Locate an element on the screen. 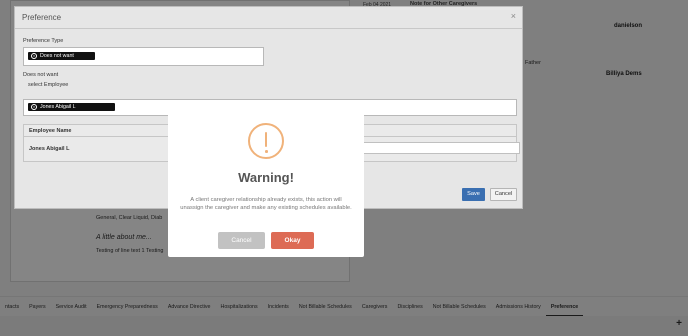 This screenshot has width=688, height=336. warning-okay-button: Okay is located at coordinates (292, 240).